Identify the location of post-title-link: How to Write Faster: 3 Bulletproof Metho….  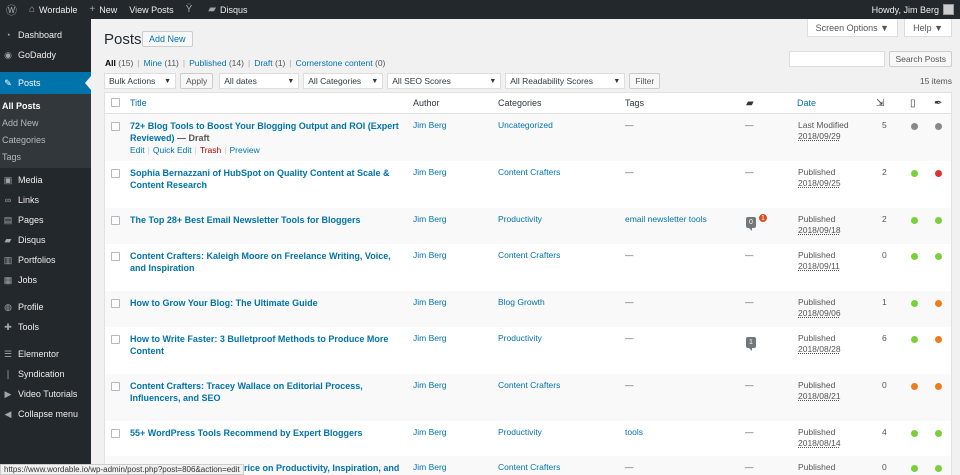
(259, 345).